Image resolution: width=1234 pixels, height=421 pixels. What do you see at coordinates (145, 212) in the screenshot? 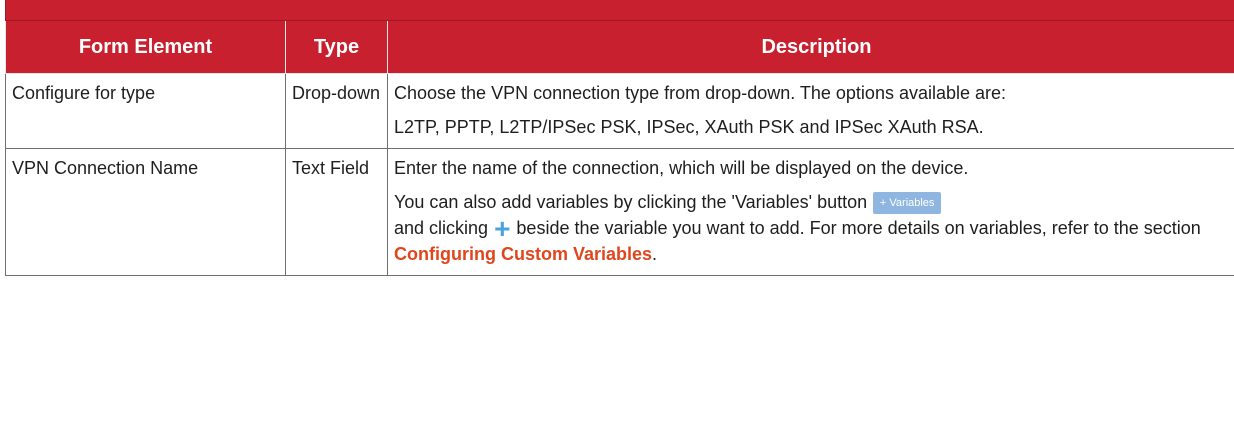
I see `form-element-cell: VPN Connection Name` at bounding box center [145, 212].